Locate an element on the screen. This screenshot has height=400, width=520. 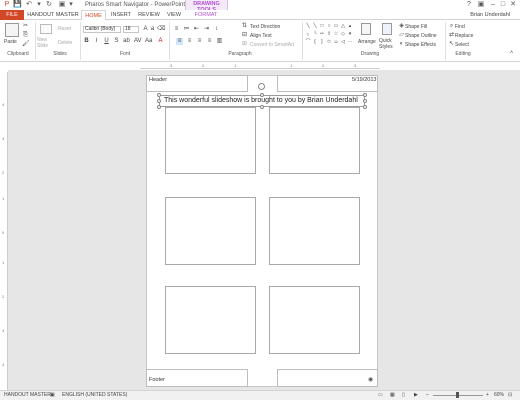
brace-shape-icon: } is located at coordinates (322, 42).